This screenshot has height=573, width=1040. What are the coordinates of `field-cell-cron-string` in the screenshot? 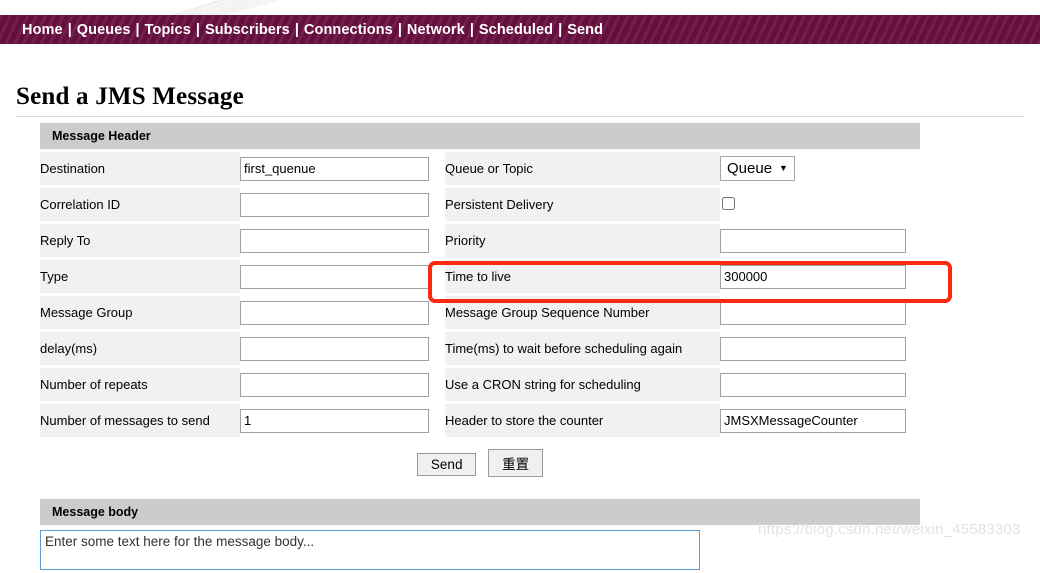 It's located at (820, 384).